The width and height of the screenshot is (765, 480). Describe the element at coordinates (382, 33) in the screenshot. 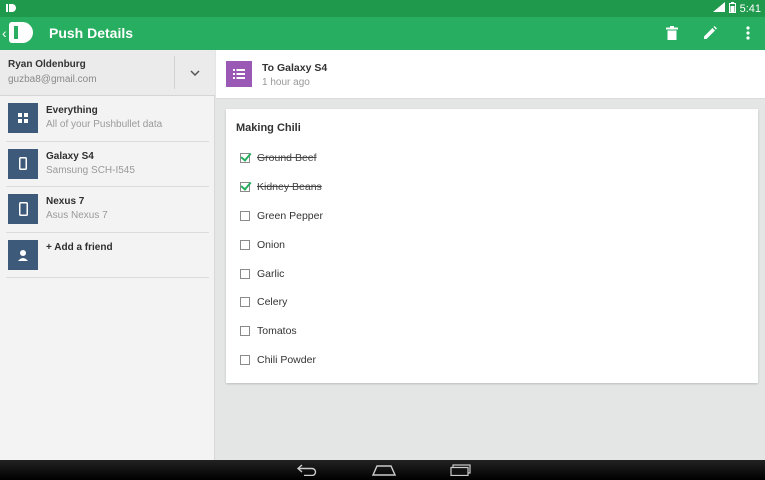

I see `app-bar: ‹ Push Details` at that location.